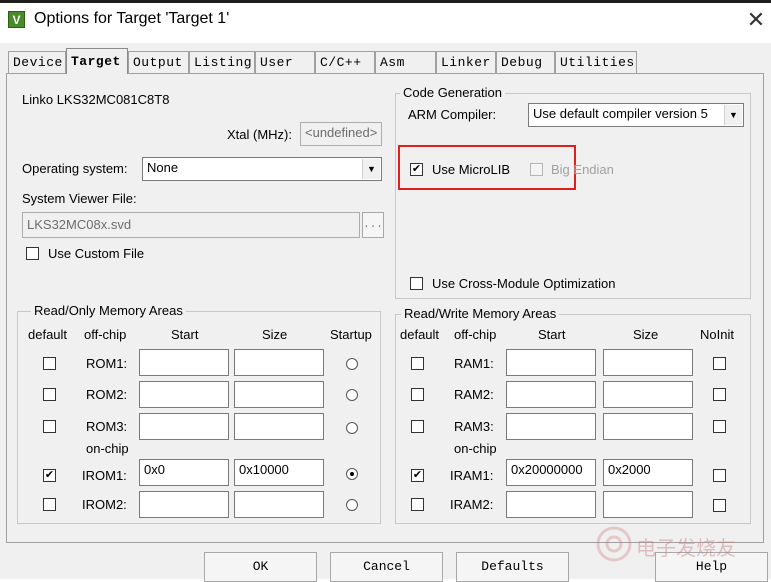 The image size is (771, 582). What do you see at coordinates (222, 62) in the screenshot?
I see `tab-listing: Listing` at bounding box center [222, 62].